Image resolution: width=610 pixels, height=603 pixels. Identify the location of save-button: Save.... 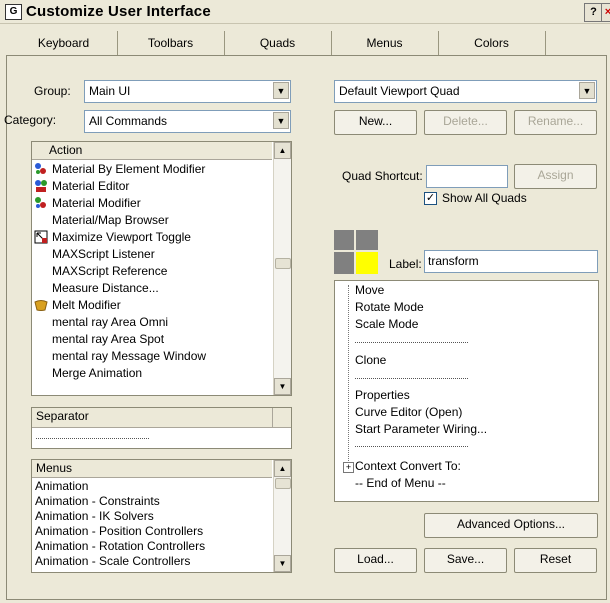
(465, 560).